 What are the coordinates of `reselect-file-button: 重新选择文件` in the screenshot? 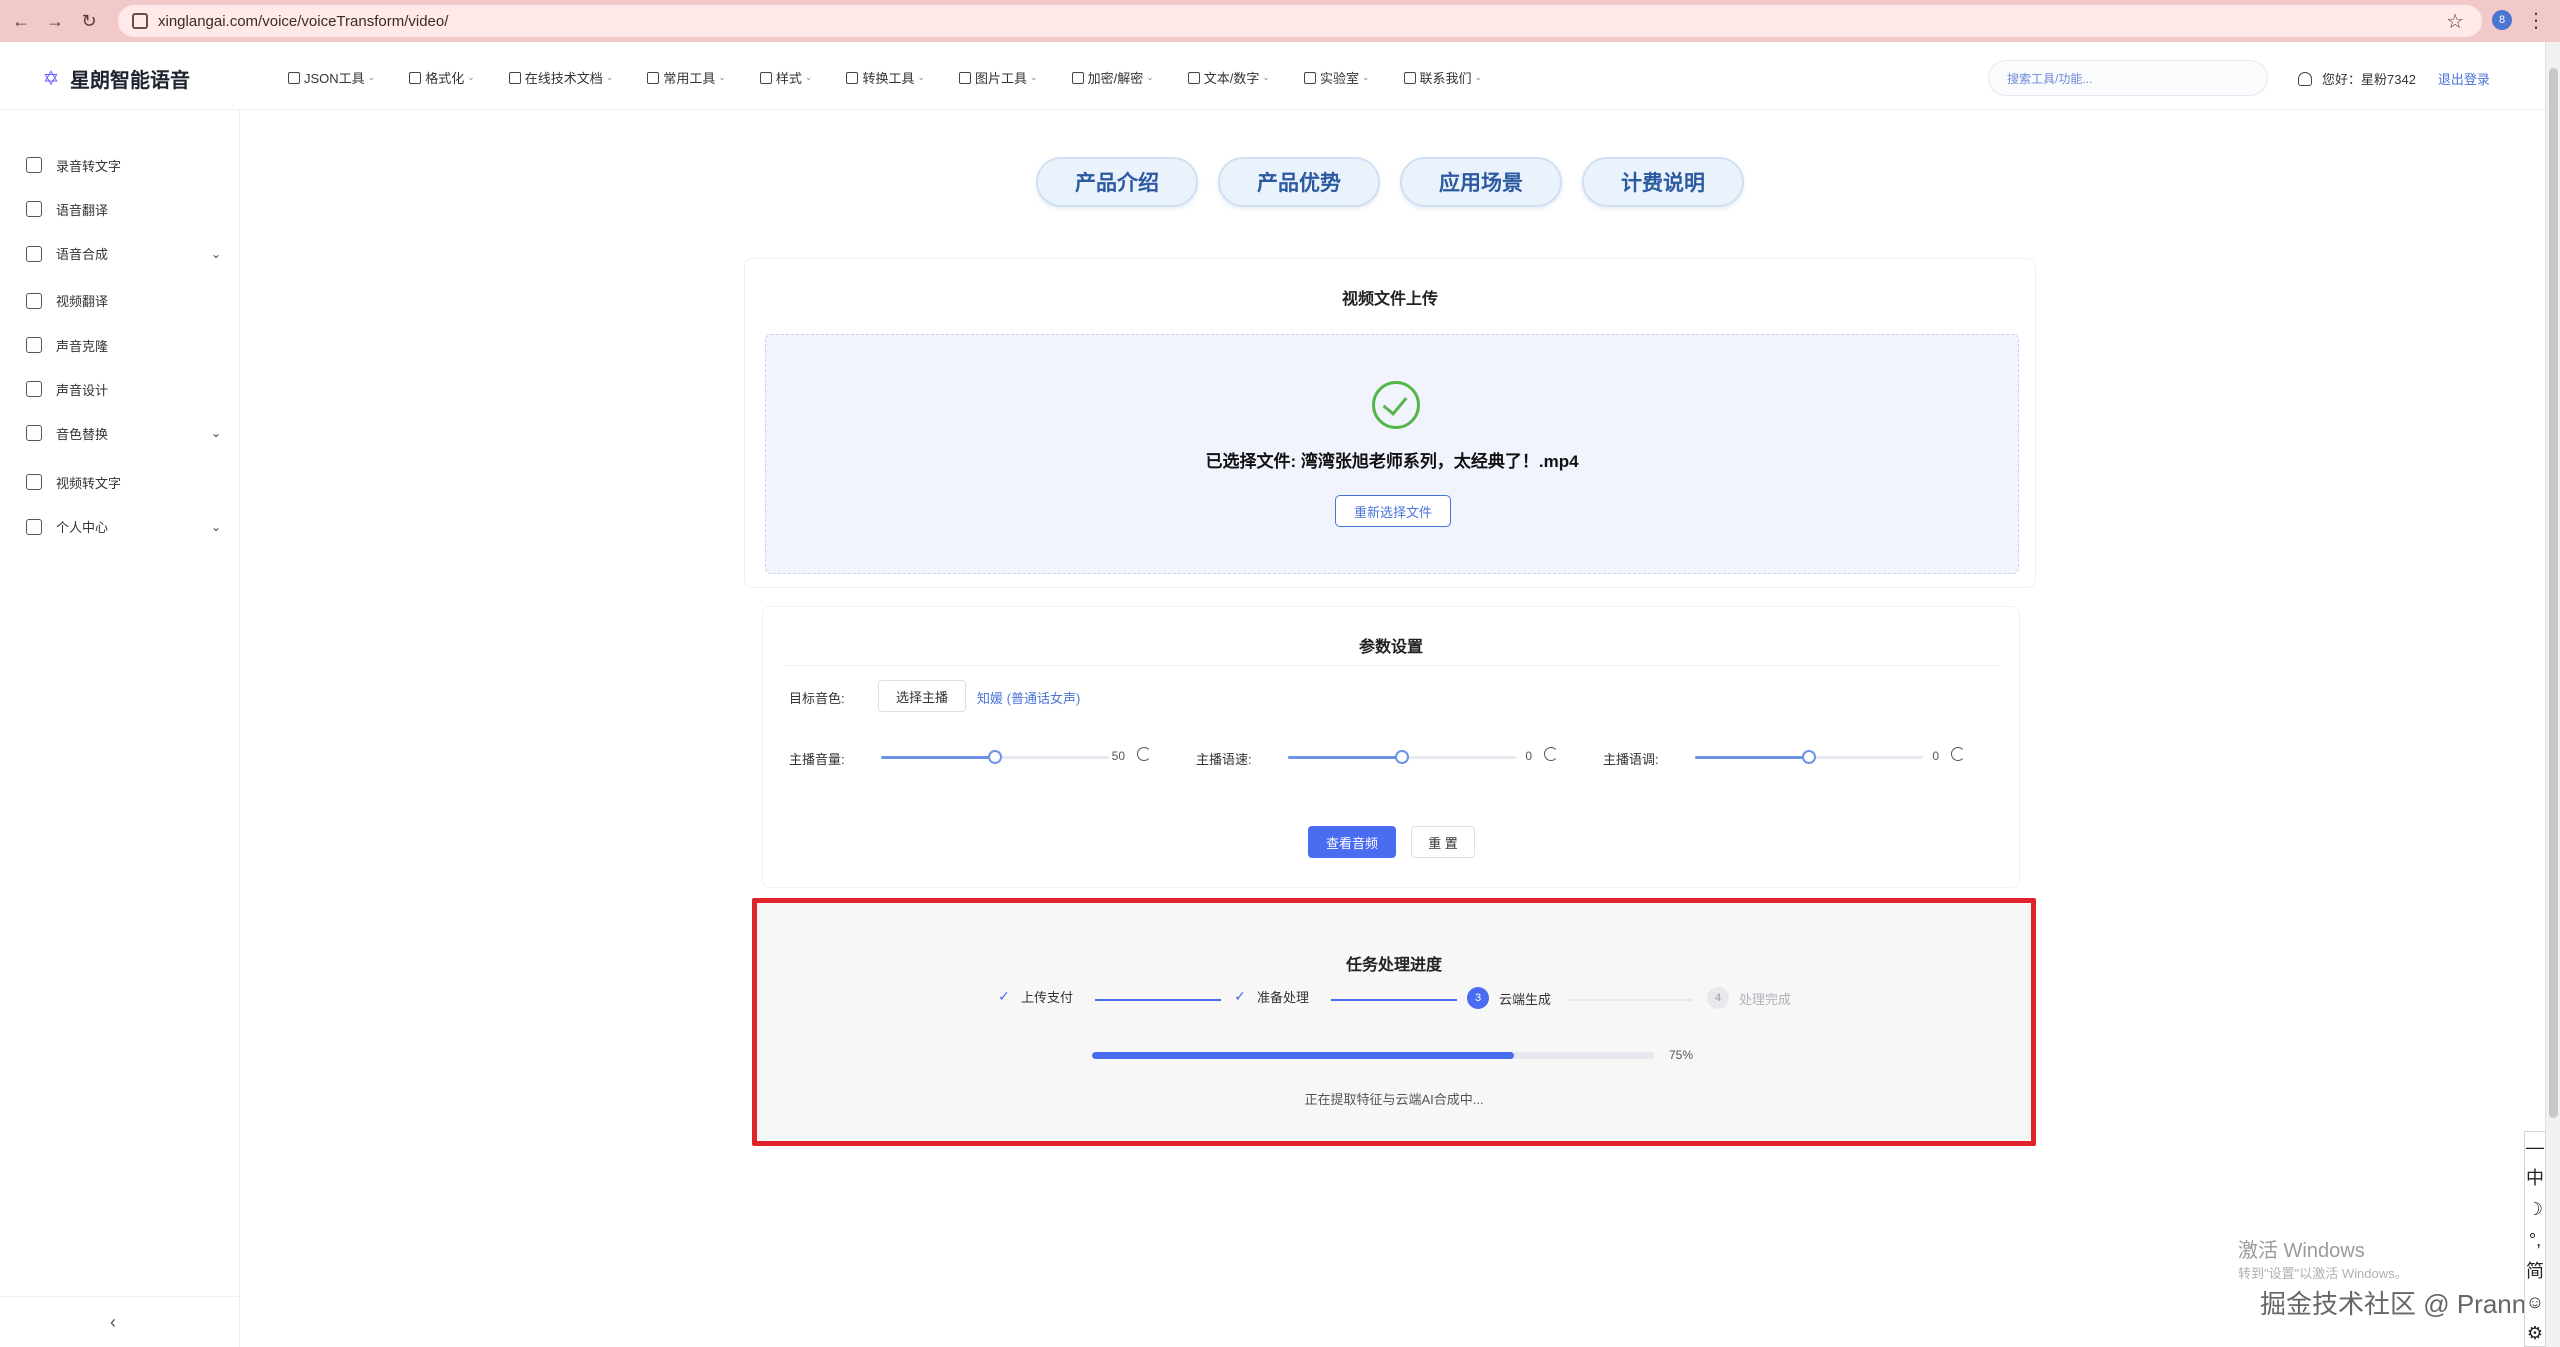 It's located at (1393, 511).